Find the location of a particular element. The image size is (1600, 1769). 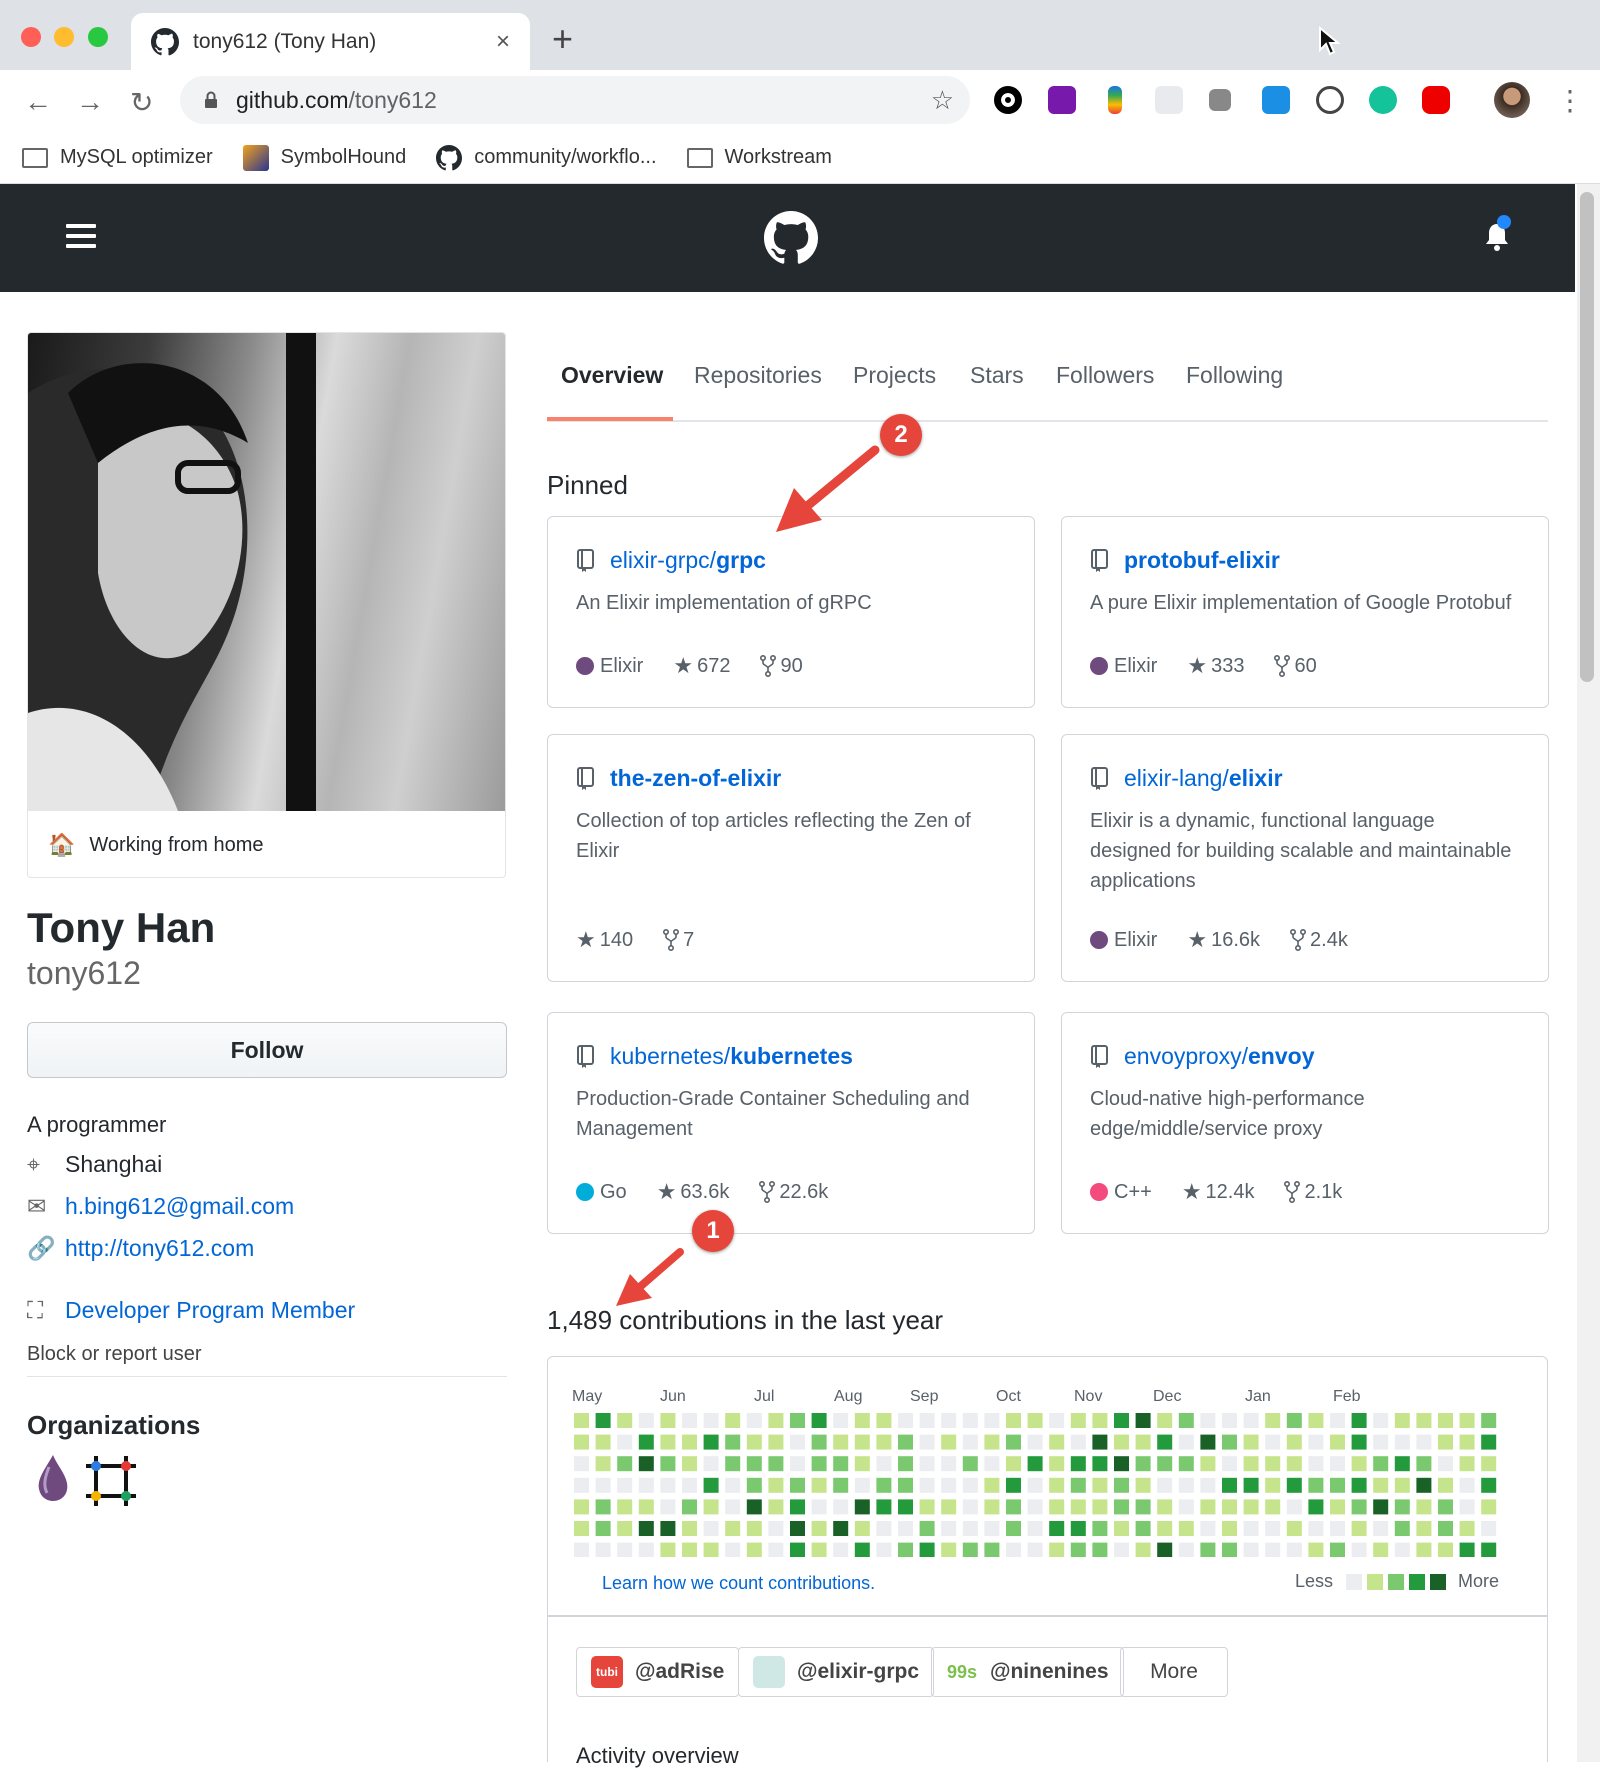

close-window-button is located at coordinates (31, 37).